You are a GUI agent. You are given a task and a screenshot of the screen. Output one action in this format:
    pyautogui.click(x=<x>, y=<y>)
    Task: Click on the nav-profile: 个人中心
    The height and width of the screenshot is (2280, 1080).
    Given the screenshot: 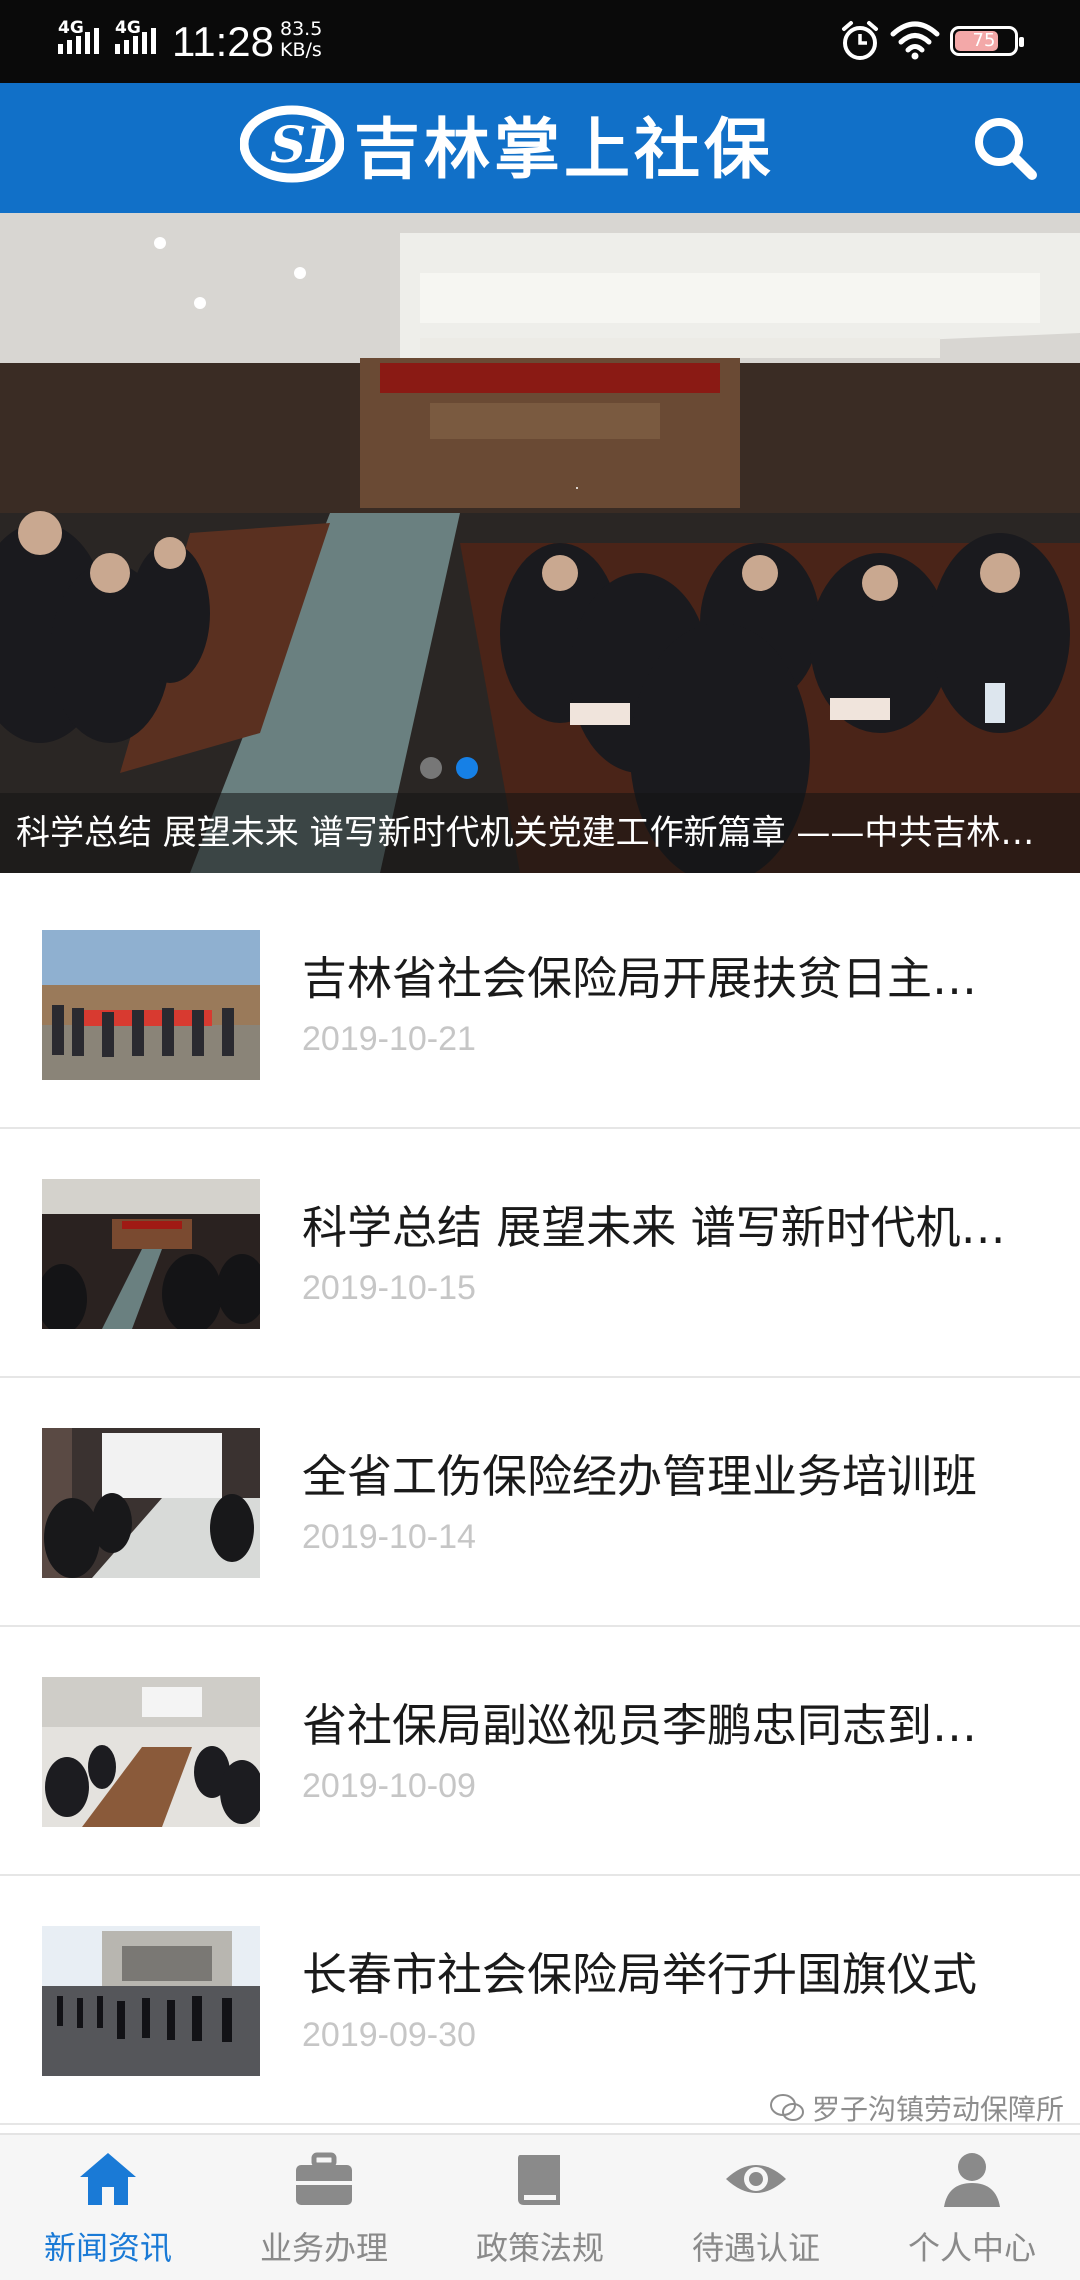 What is the action you would take?
    pyautogui.click(x=972, y=2207)
    